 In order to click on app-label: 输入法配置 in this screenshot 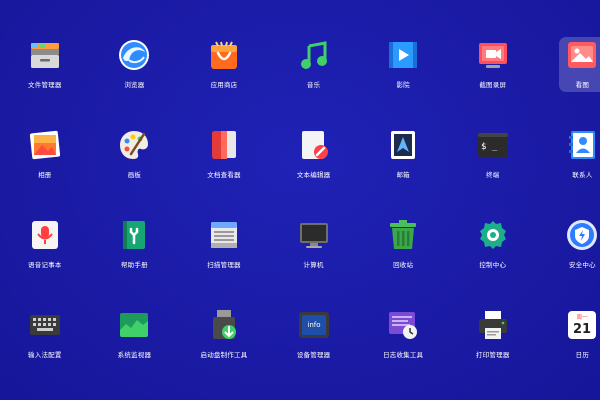, I will do `click(45, 355)`.